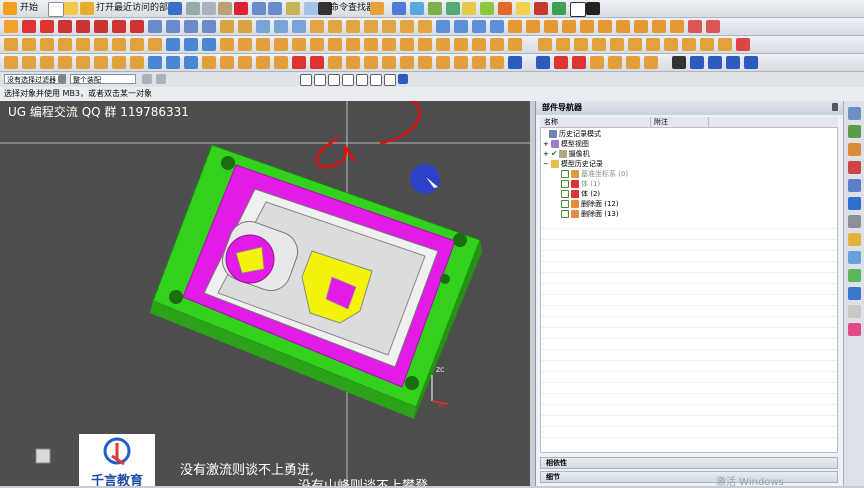 The width and height of the screenshot is (864, 488). I want to click on open-icon, so click(71, 8).